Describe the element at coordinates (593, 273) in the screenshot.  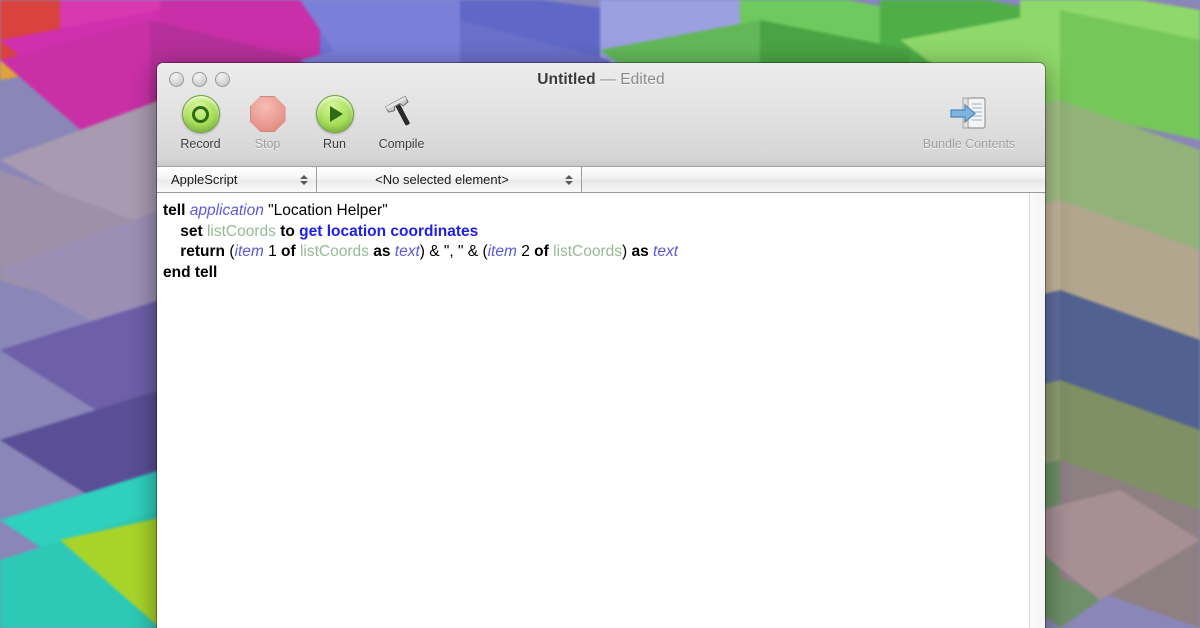
I see `code-line: end tell` at that location.